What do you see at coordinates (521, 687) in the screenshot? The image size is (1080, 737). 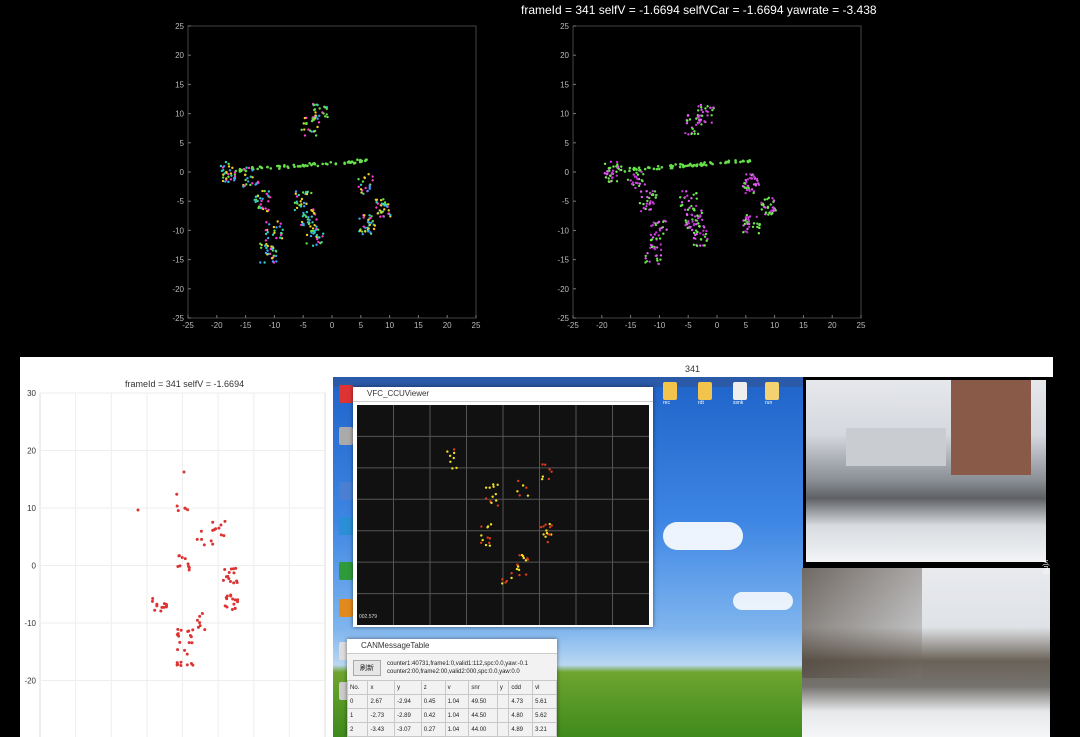 I see `table-header-cell: cdd` at bounding box center [521, 687].